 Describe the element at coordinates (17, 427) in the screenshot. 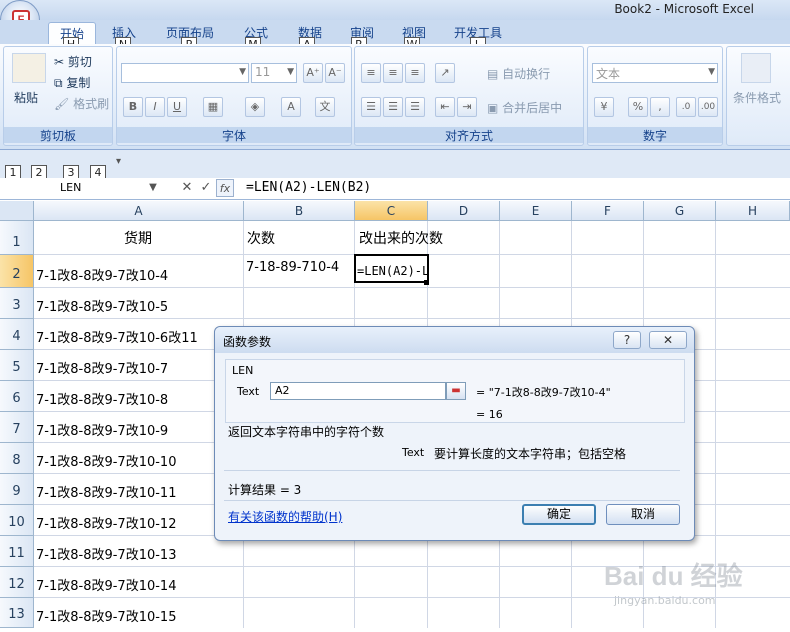

I see `row-header-7: 7` at that location.